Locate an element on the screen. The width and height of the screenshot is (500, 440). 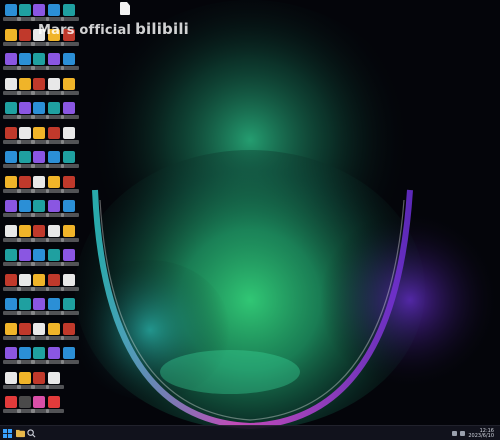
clock-date: 2023/6/10 is located at coordinates (481, 435).